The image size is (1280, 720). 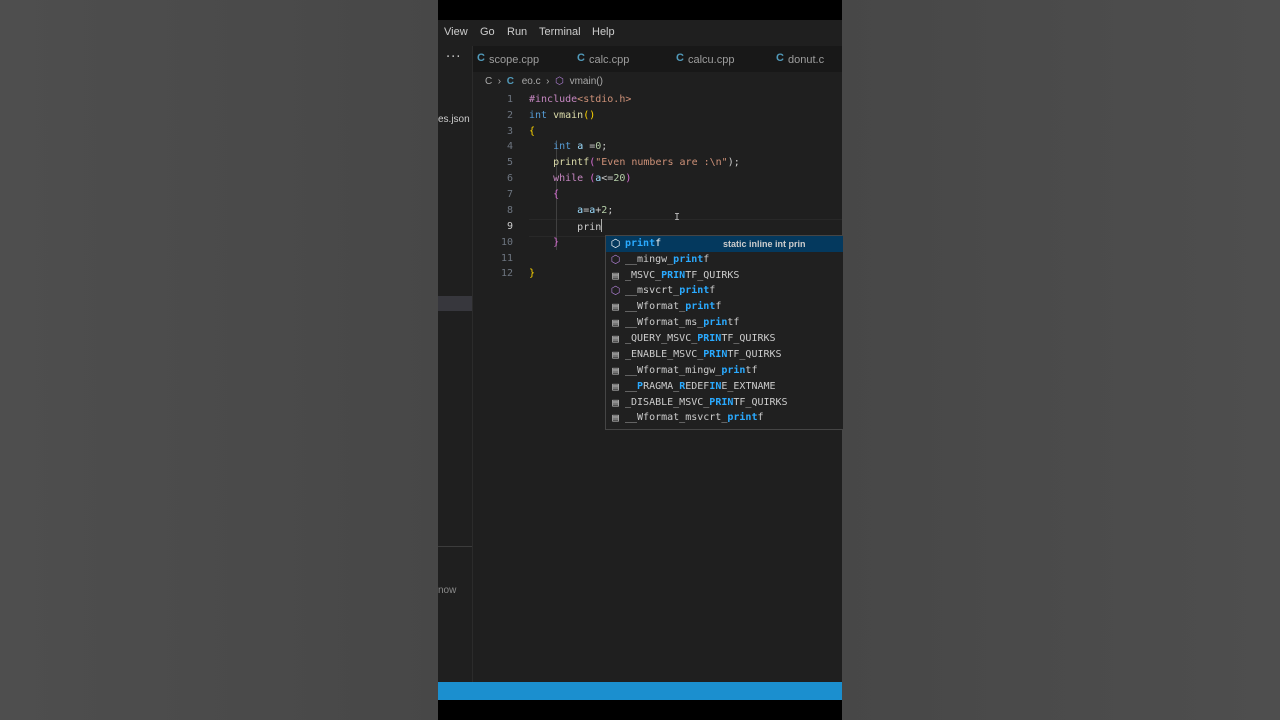 What do you see at coordinates (455, 364) in the screenshot?
I see `explorer-panel: ··· es.json now` at bounding box center [455, 364].